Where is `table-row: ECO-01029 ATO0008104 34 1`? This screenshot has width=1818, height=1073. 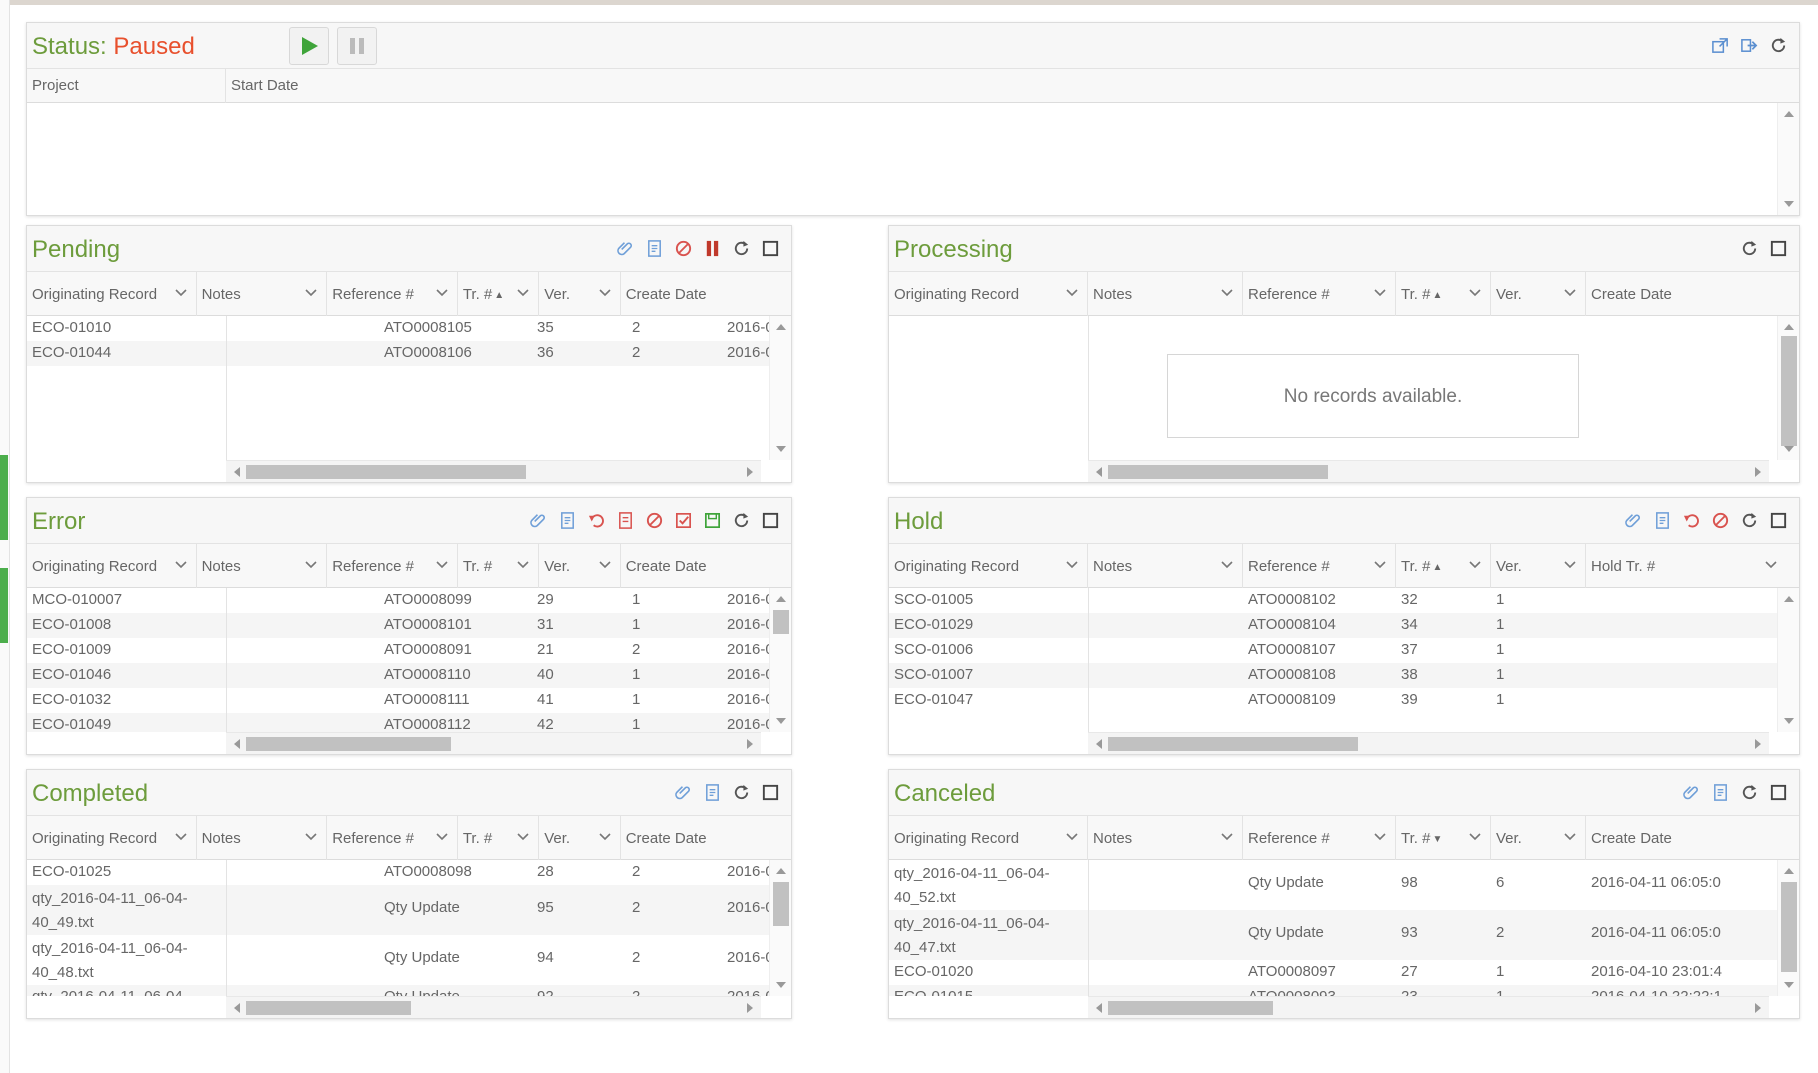
table-row: ECO-01029 ATO0008104 34 1 is located at coordinates (1344, 625).